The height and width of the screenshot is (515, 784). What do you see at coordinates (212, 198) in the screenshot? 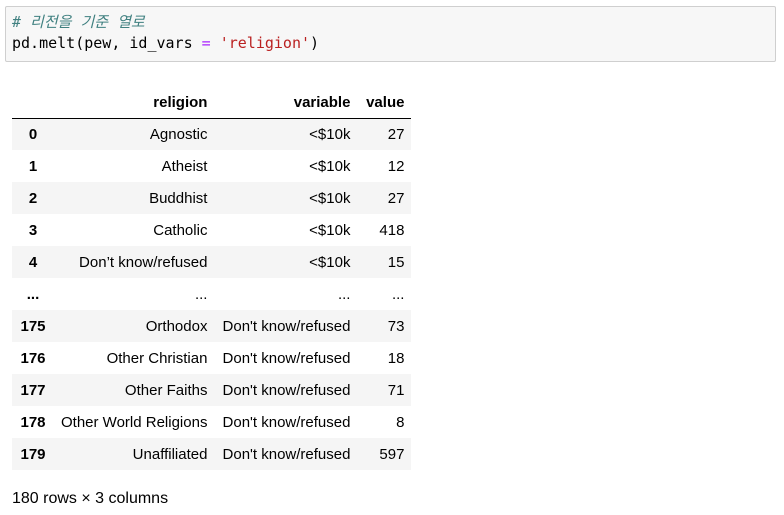
I see `table-row: 2 Buddhist <$10k 27` at bounding box center [212, 198].